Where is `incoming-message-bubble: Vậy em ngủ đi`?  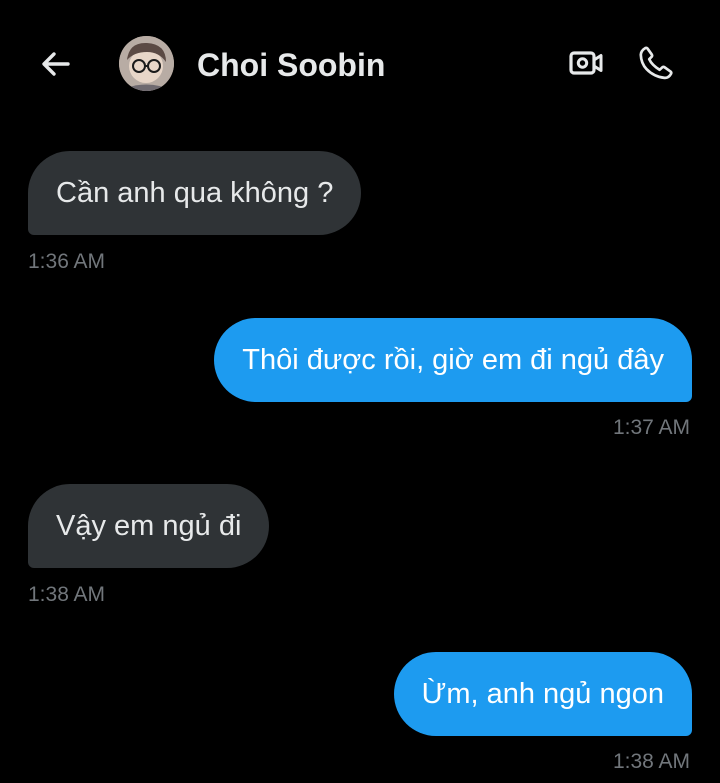 incoming-message-bubble: Vậy em ngủ đi is located at coordinates (149, 526).